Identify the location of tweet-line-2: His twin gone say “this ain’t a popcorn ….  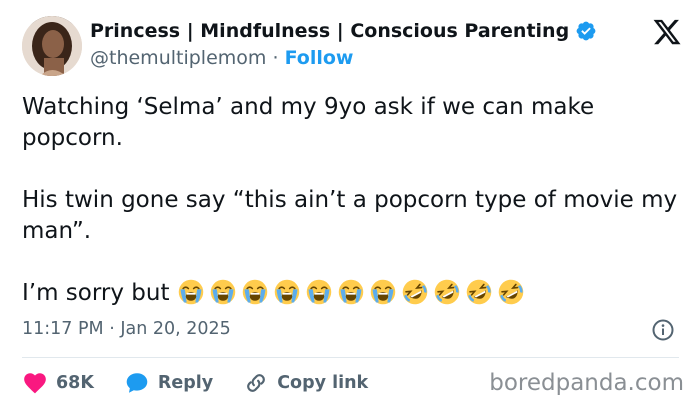
(353, 215).